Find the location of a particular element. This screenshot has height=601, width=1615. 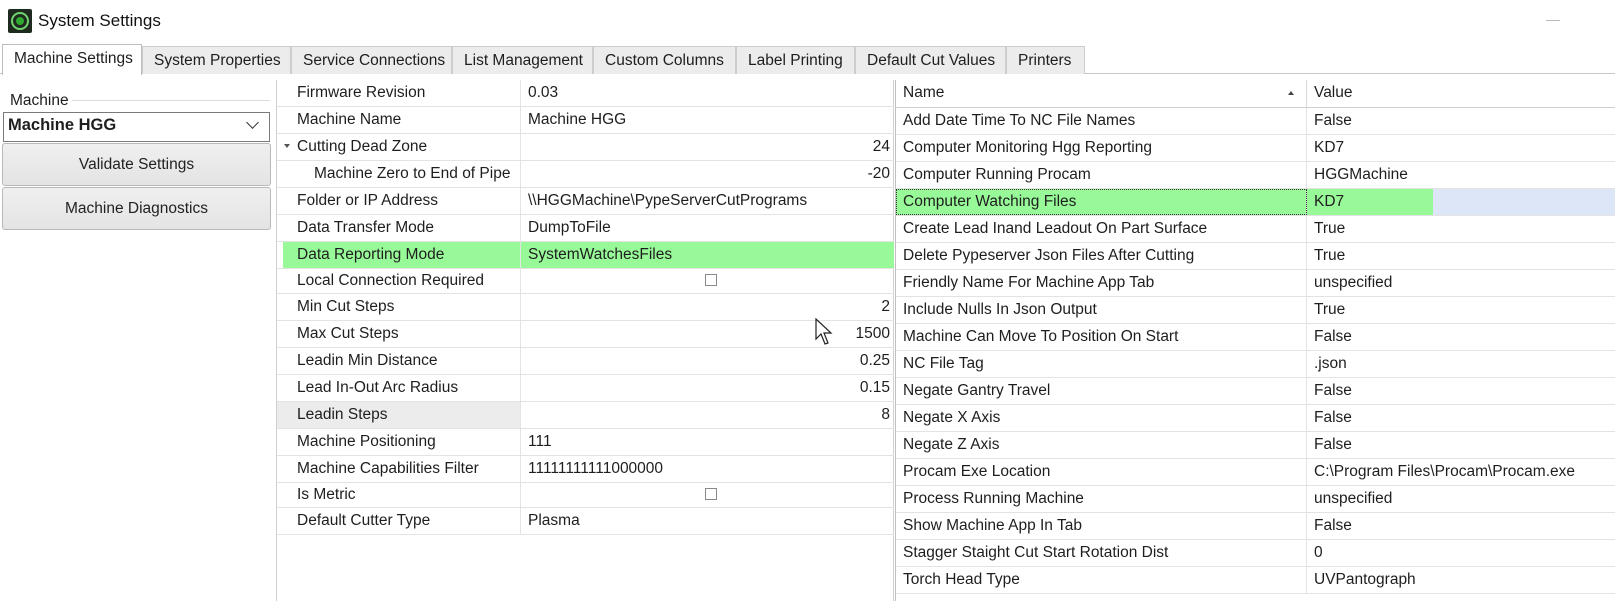

grid-row: Computer Running Procam HGGMachine is located at coordinates (1255, 175).